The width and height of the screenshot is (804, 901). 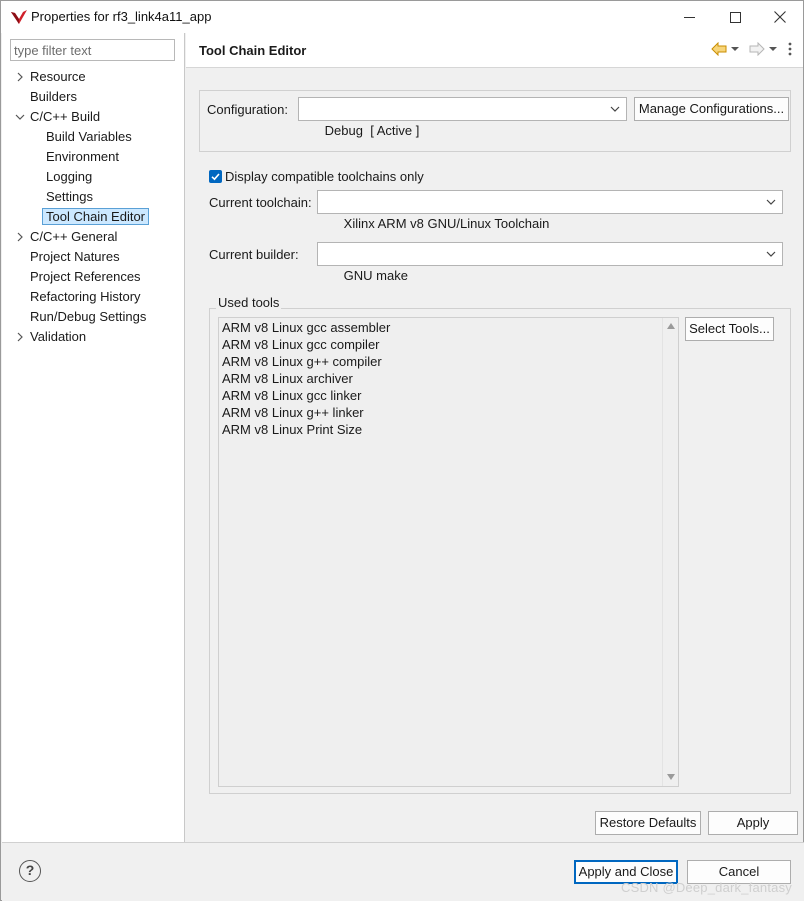 I want to click on minimize-button, so click(x=689, y=17).